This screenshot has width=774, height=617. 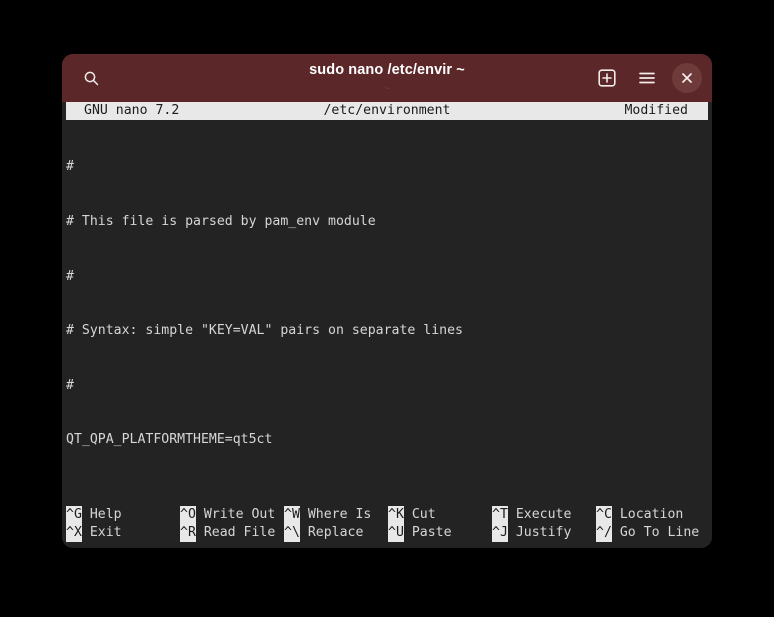 I want to click on buffer-line: QT_QPA_PLATFORMTHEME=qt5ct, so click(x=169, y=440).